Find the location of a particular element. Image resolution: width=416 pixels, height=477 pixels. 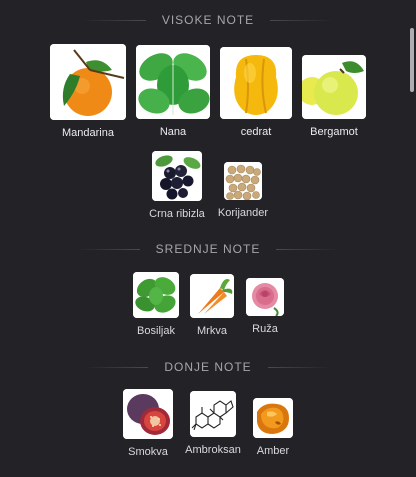

note-label: Bosiljak is located at coordinates (156, 331).